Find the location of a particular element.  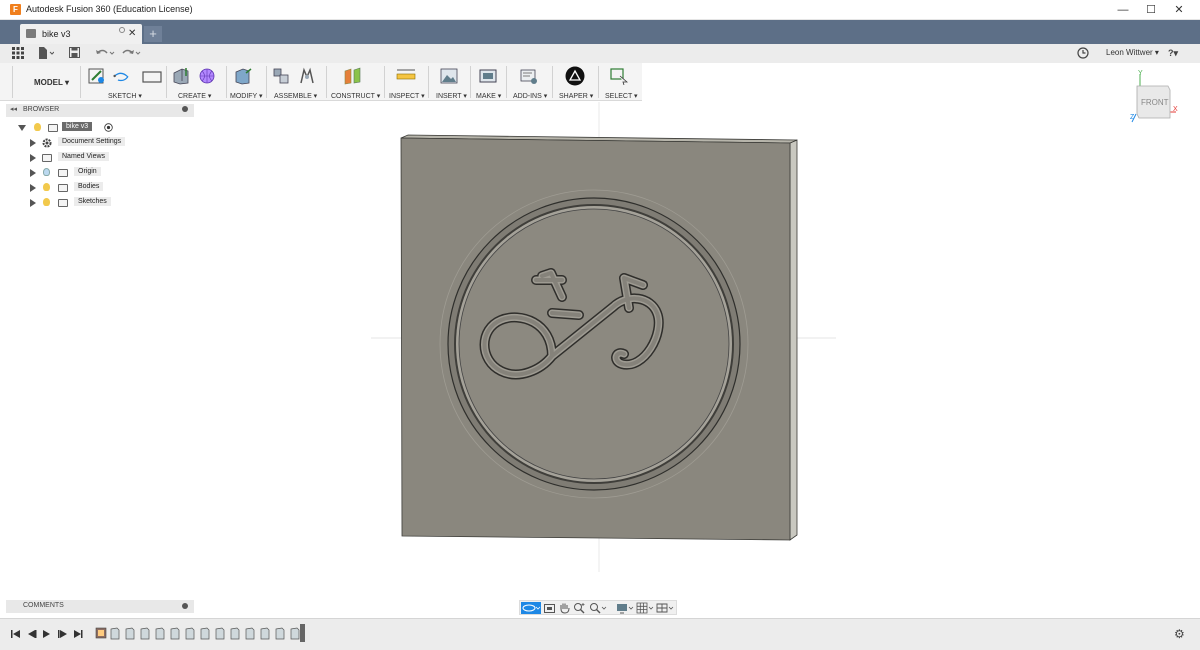

axis-label-z: Z is located at coordinates (1132, 117).